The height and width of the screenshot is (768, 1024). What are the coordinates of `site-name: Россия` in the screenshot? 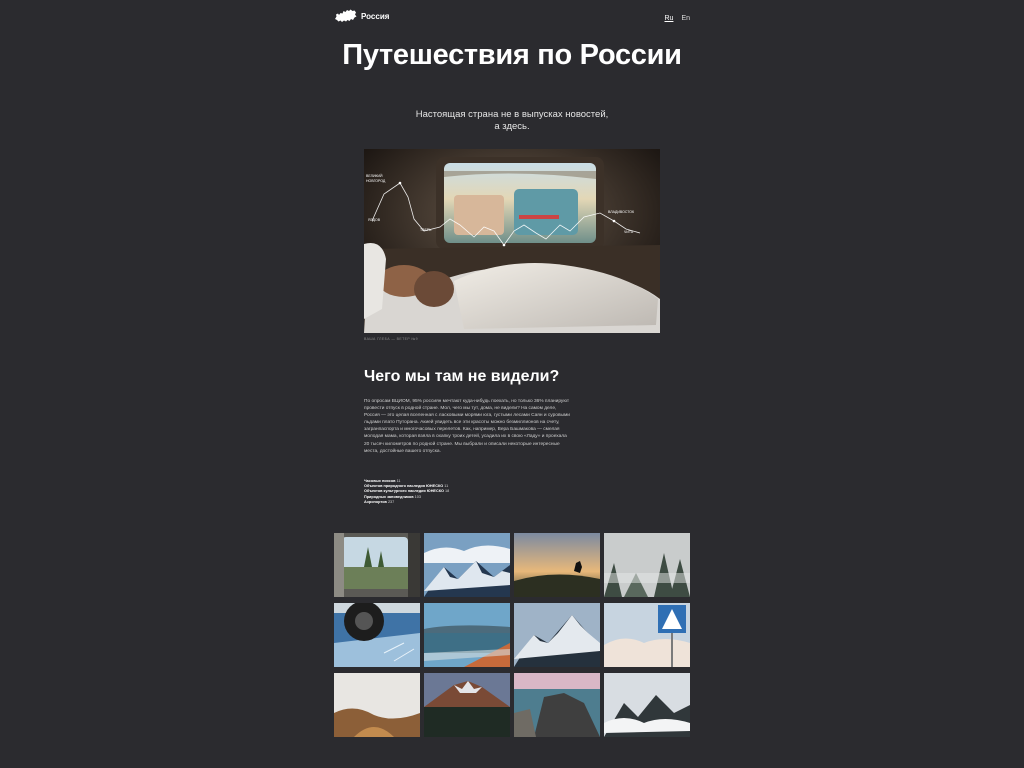 It's located at (375, 16).